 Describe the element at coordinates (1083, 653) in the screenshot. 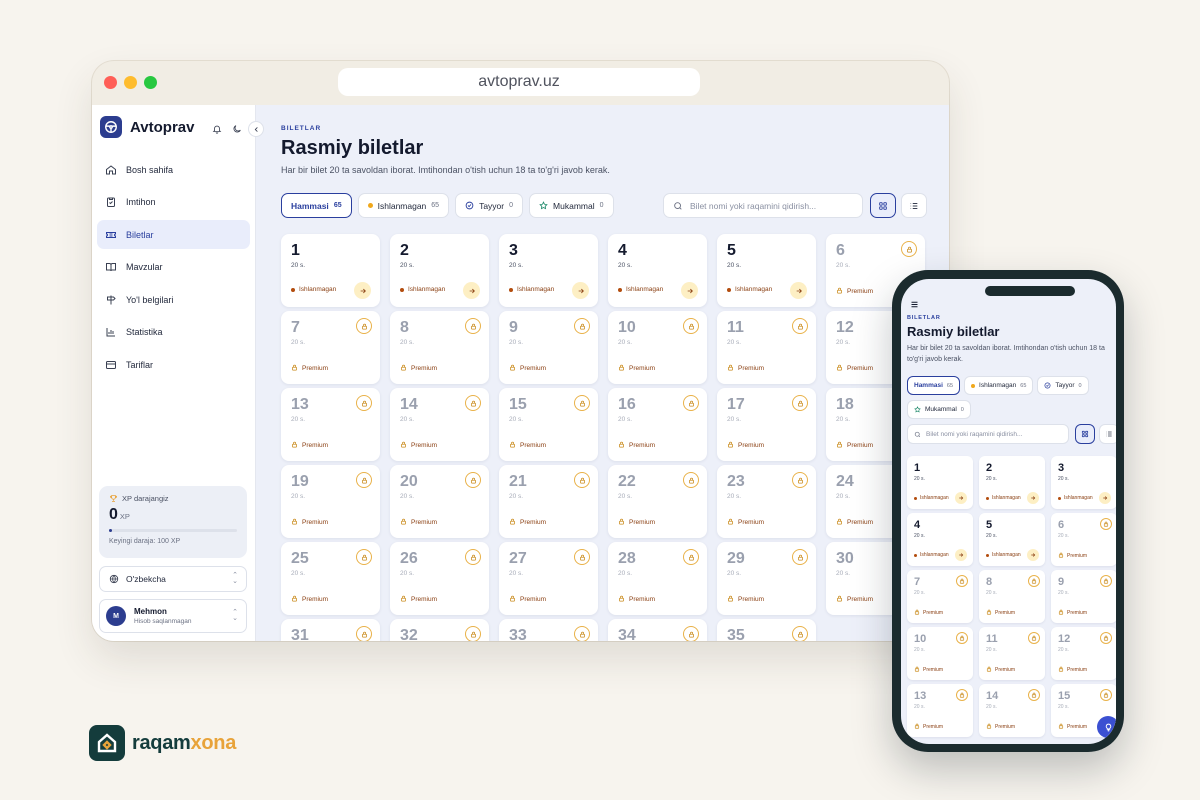

I see `ticket-card-locked: 12 20 s. Premium` at that location.